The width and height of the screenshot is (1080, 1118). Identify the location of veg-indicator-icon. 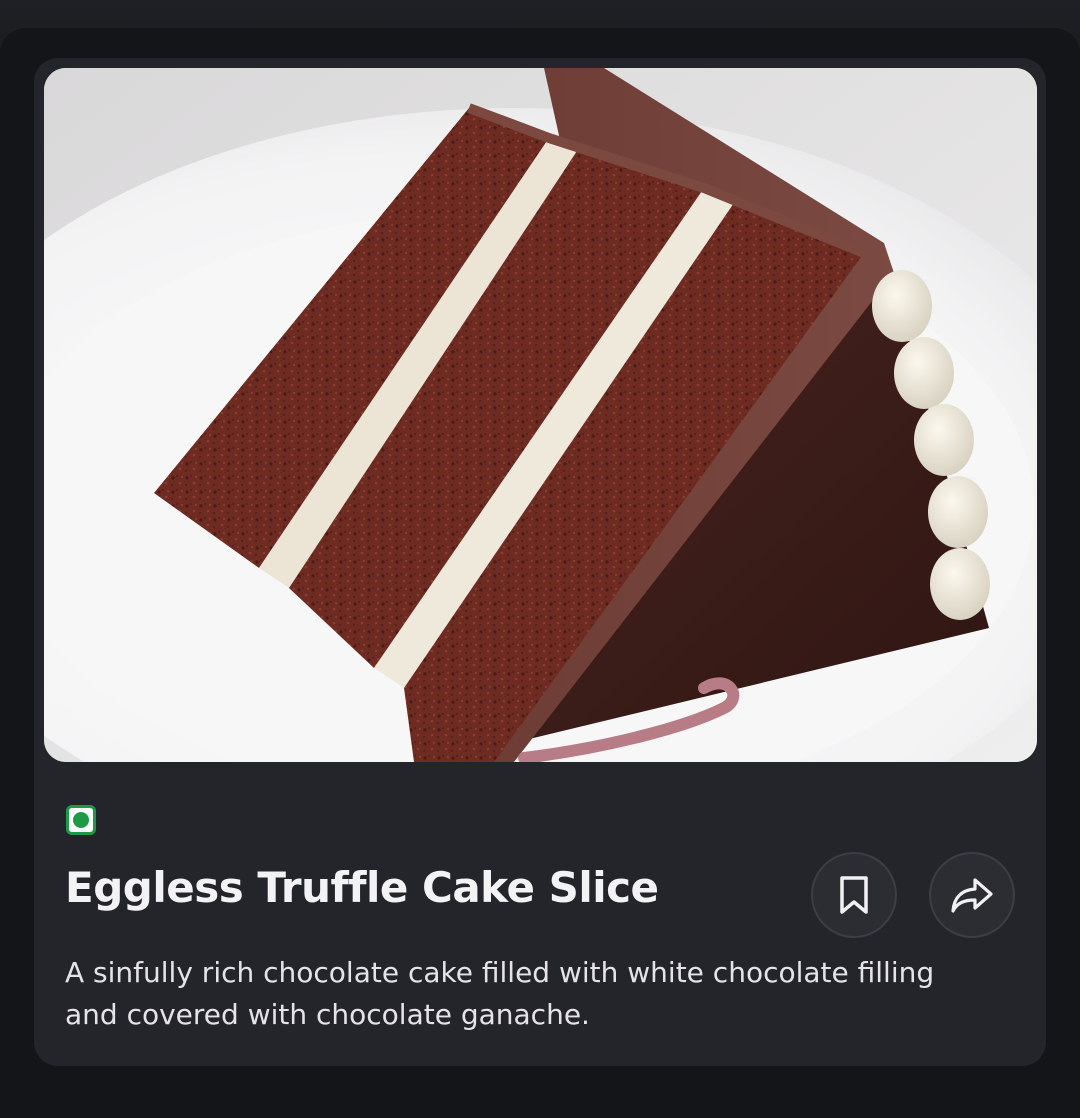
(81, 820).